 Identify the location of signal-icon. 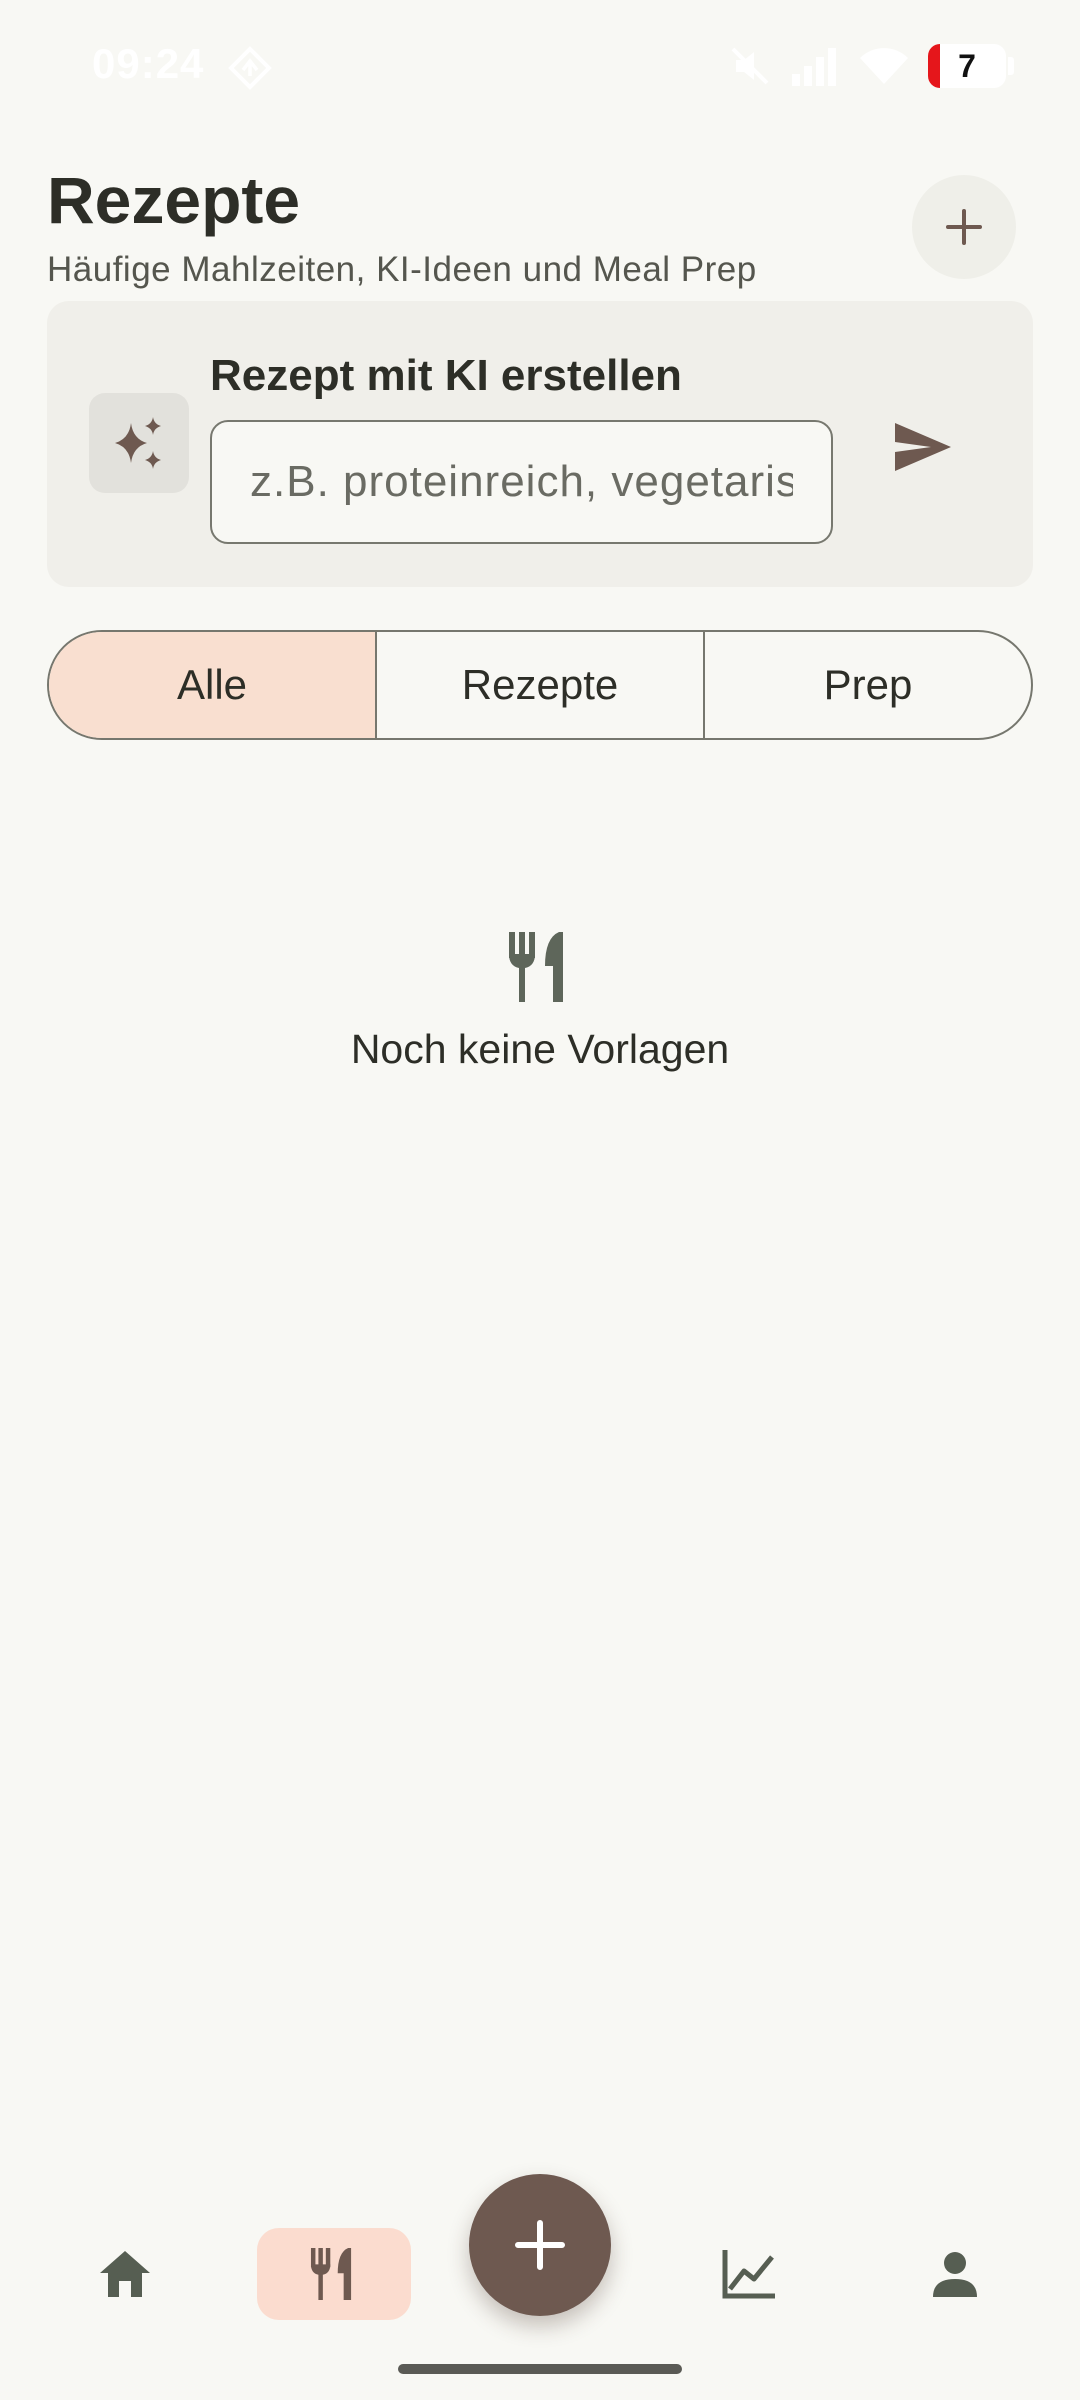
(815, 66).